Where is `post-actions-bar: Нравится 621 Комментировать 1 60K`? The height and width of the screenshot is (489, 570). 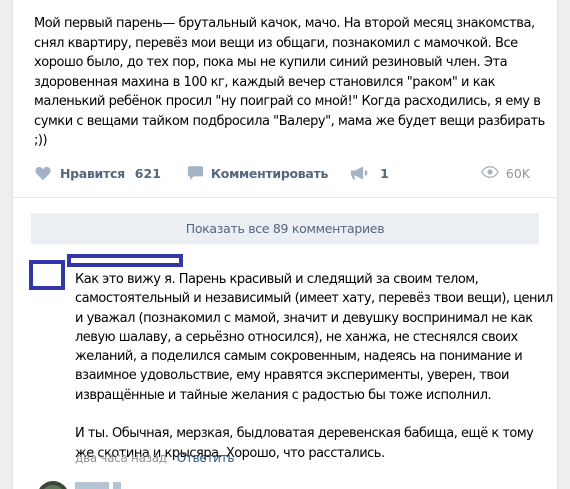
post-actions-bar: Нравится 621 Комментировать 1 60K is located at coordinates (290, 173).